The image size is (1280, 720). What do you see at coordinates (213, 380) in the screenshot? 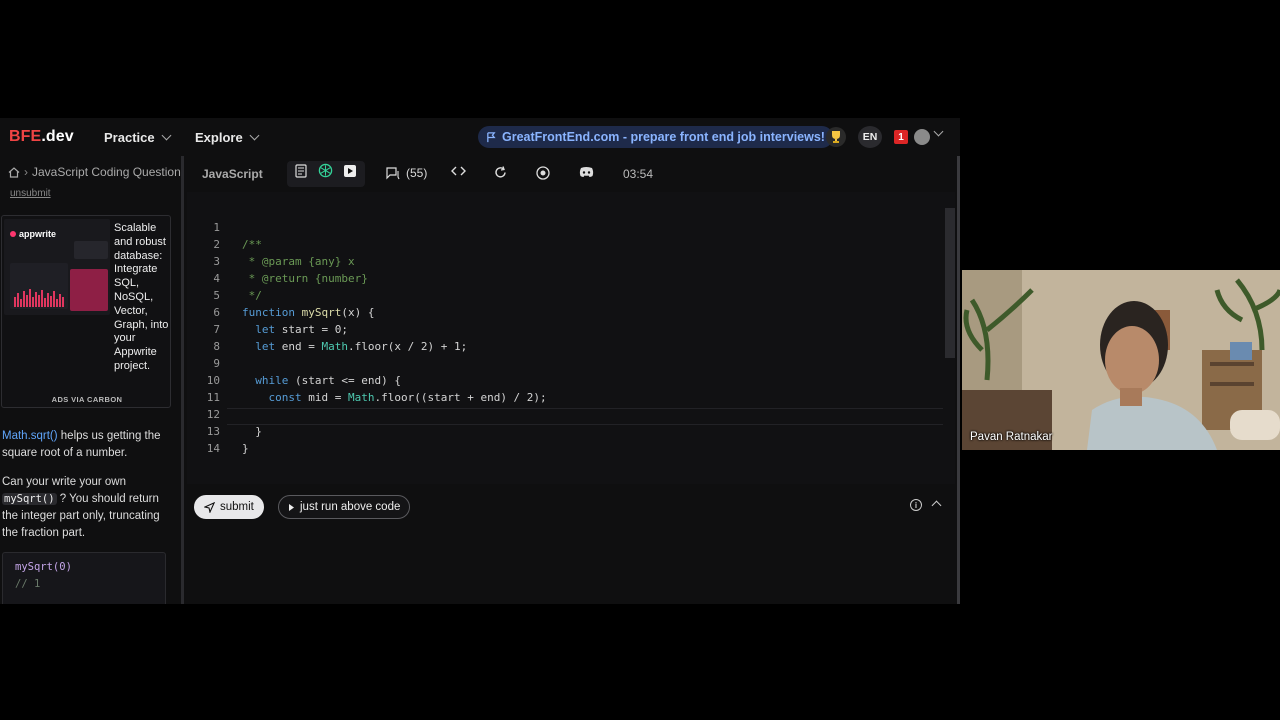
I see `line-number: 10` at bounding box center [213, 380].